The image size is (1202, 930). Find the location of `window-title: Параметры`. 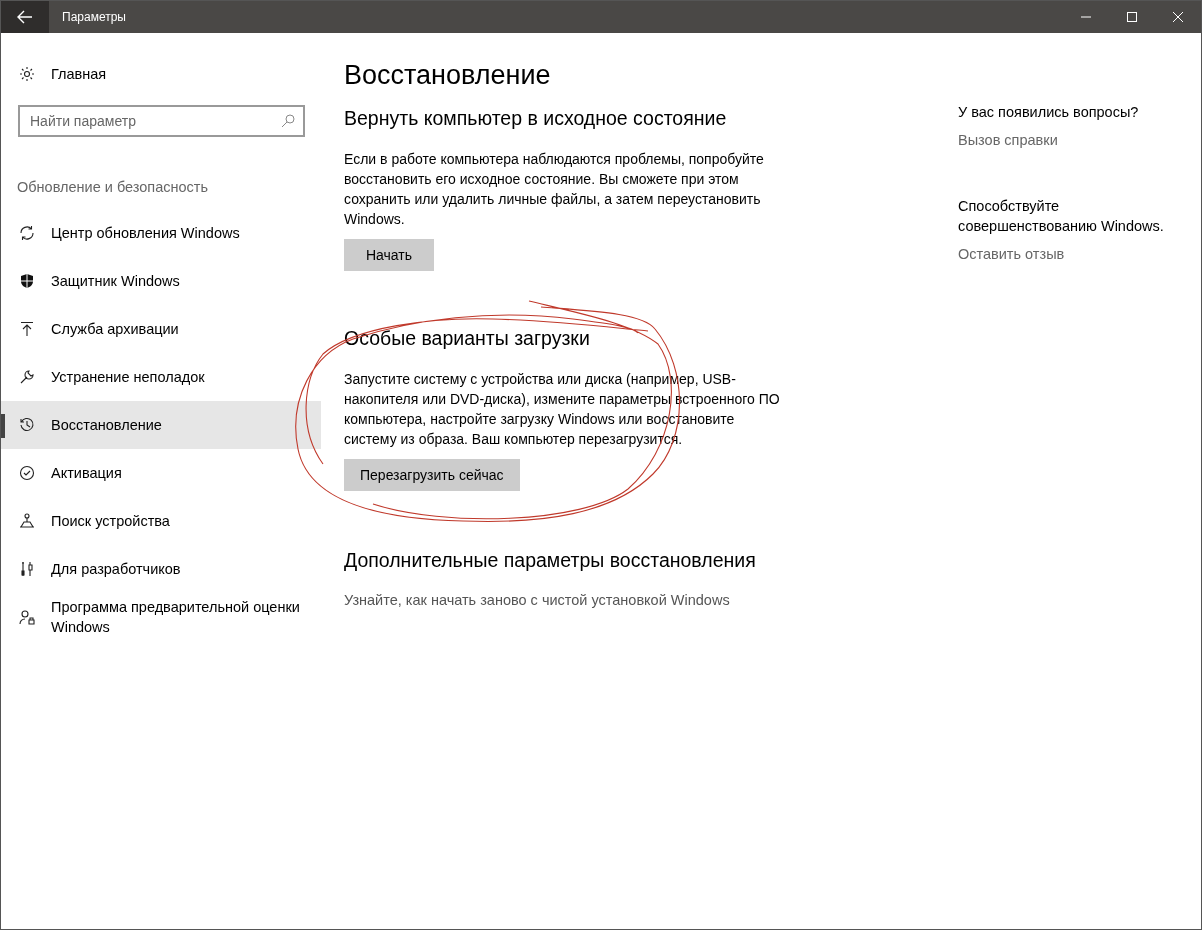

window-title: Параметры is located at coordinates (94, 17).